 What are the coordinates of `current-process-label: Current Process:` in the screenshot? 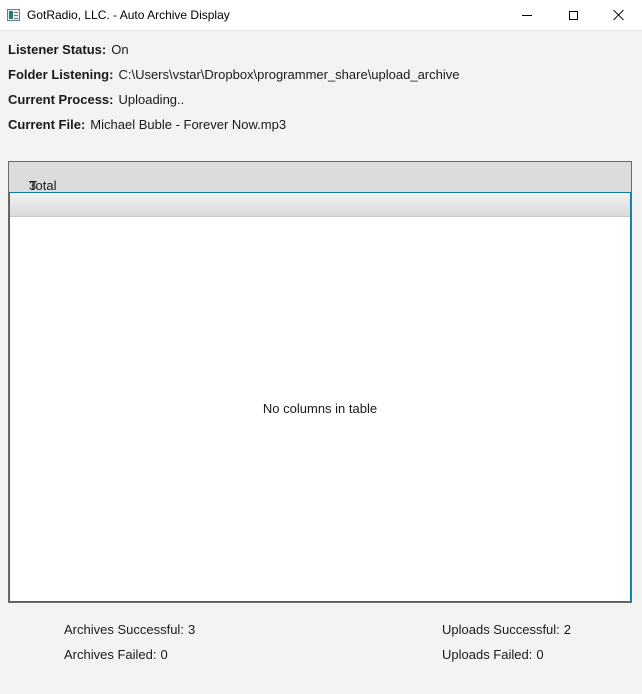 It's located at (61, 99).